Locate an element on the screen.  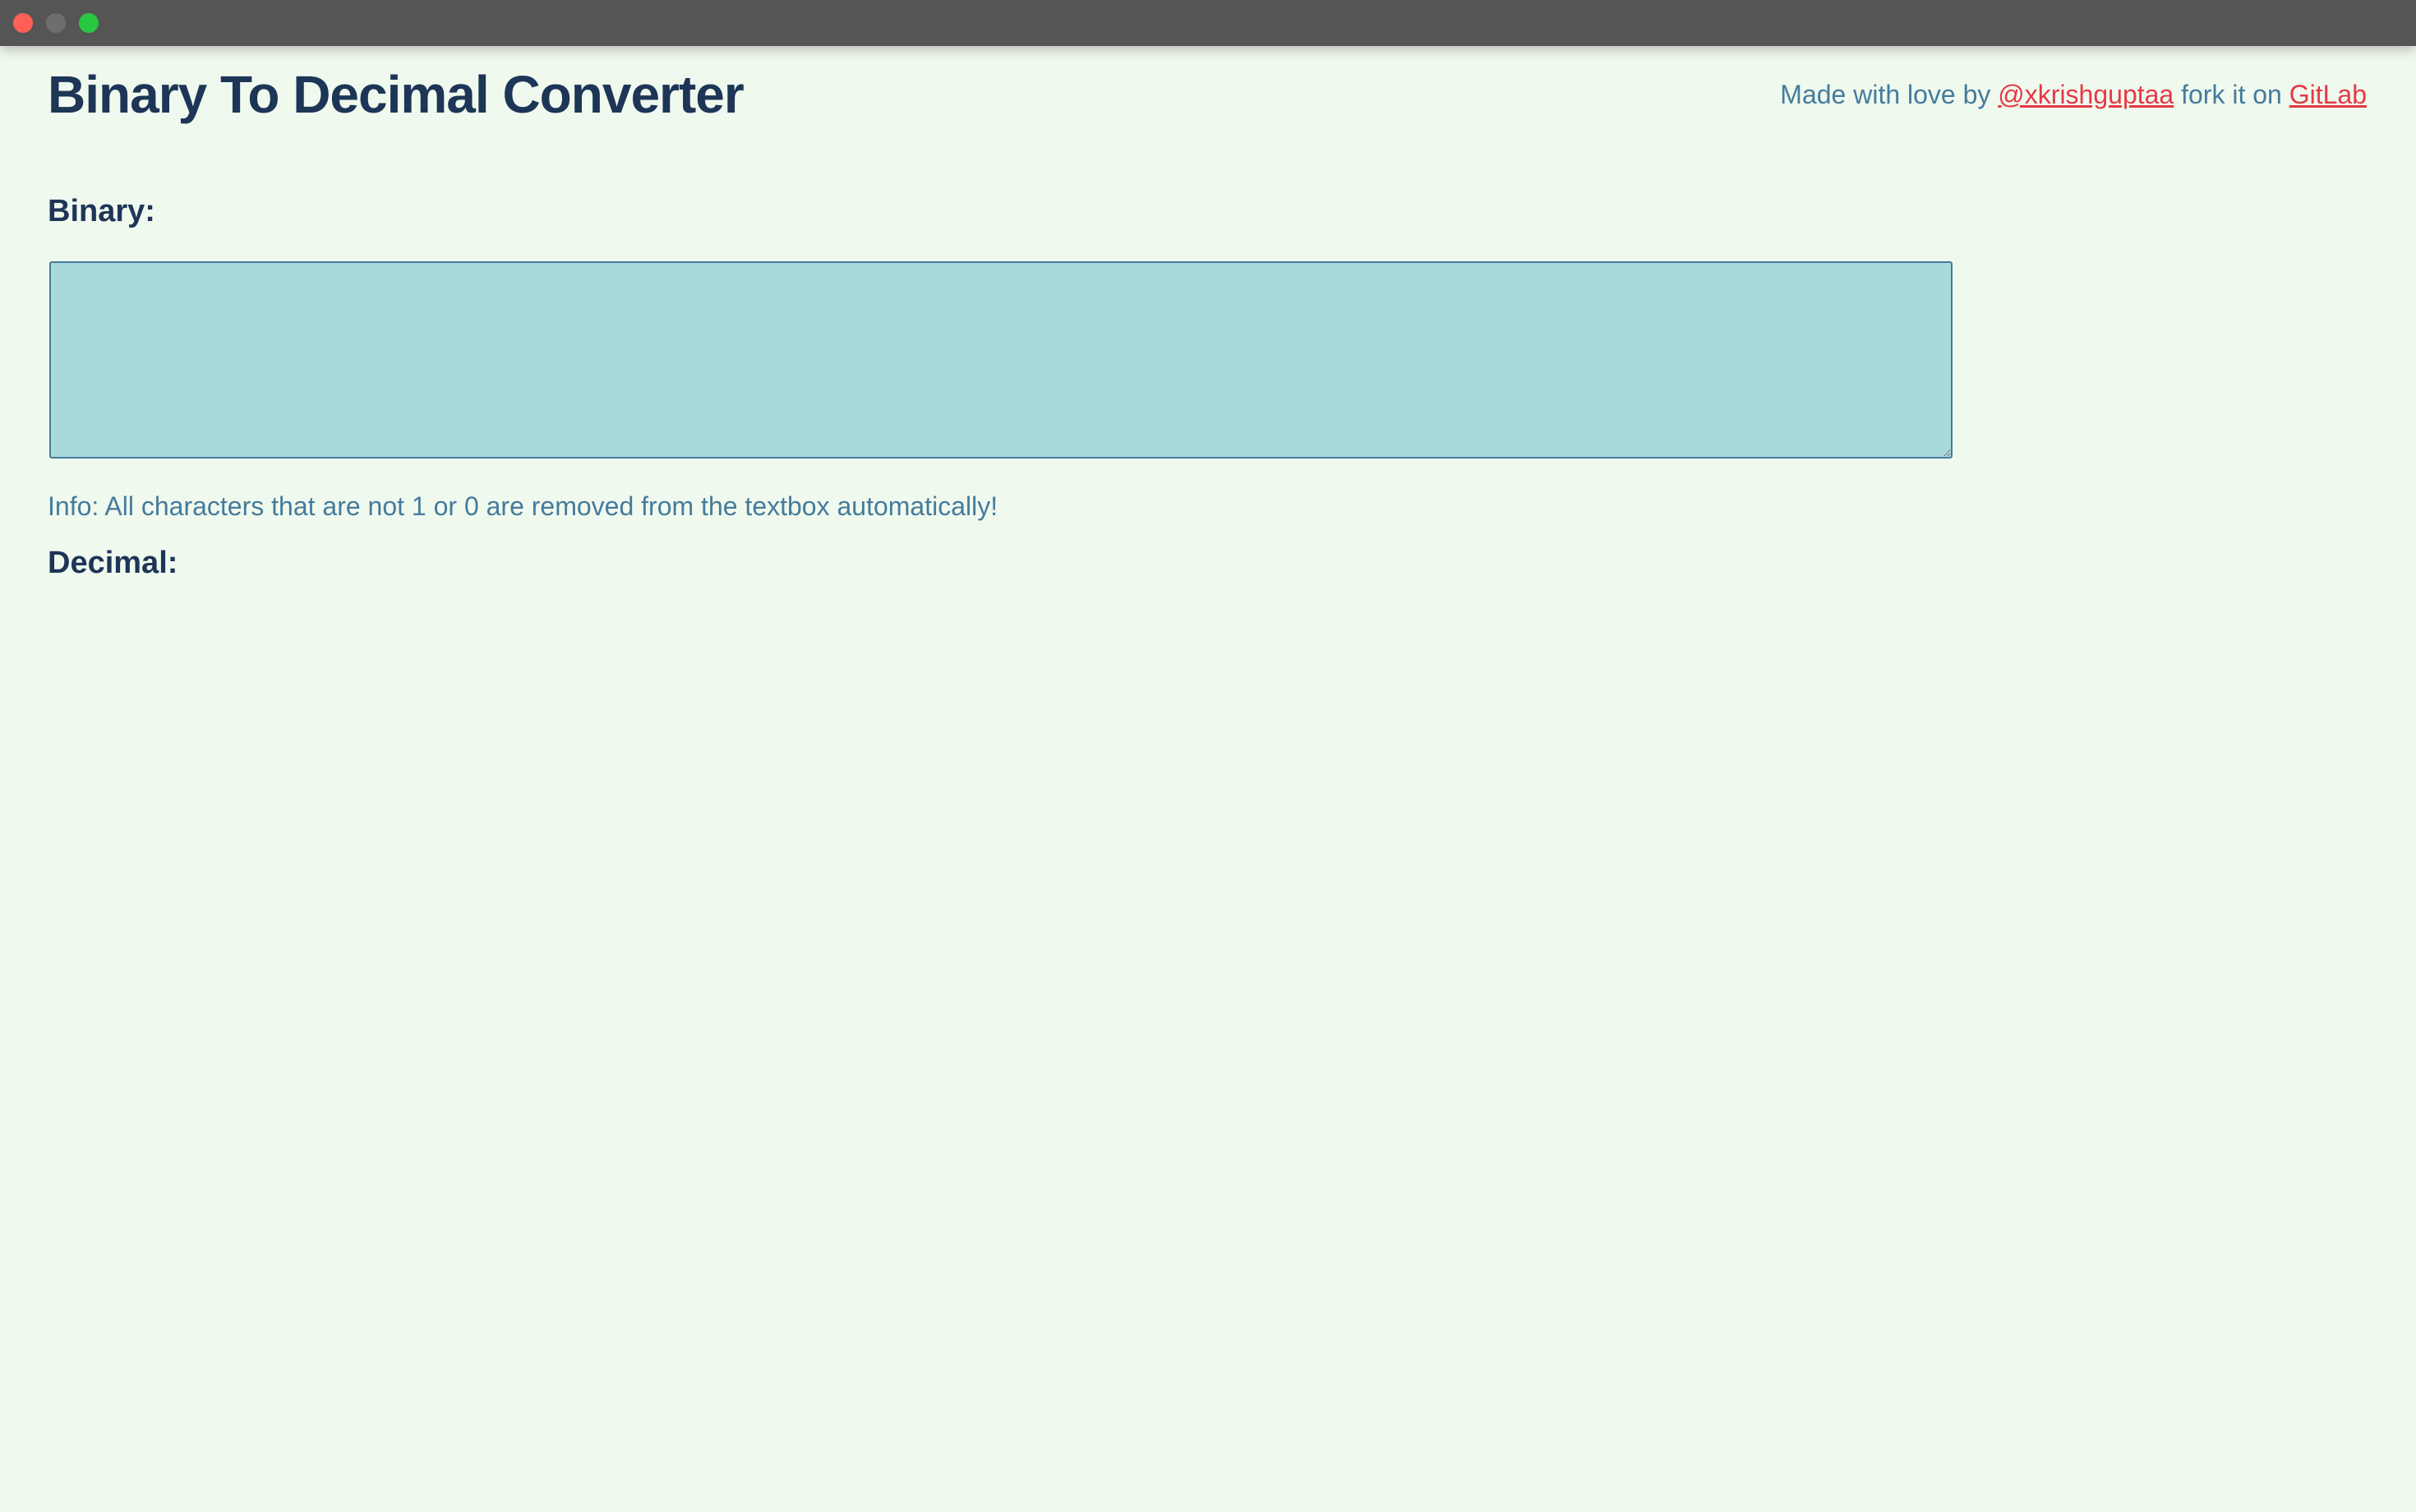
maximize-window-button is located at coordinates (89, 23).